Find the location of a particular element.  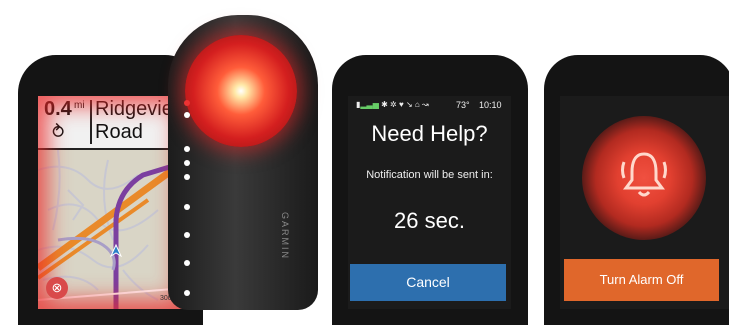

radar-icon: ⌂ is located at coordinates (417, 104).